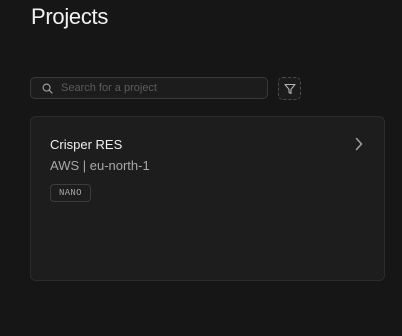 Image resolution: width=402 pixels, height=336 pixels. I want to click on search-input, so click(164, 88).